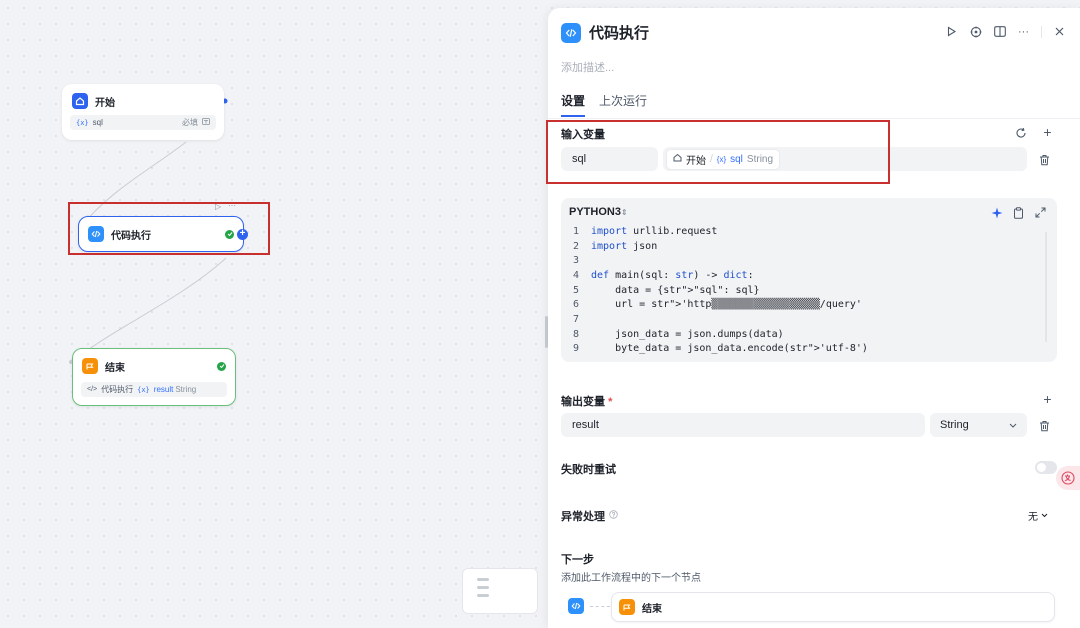 This screenshot has width=1080, height=628. Describe the element at coordinates (600, 606) in the screenshot. I see `next-step-connector` at that location.